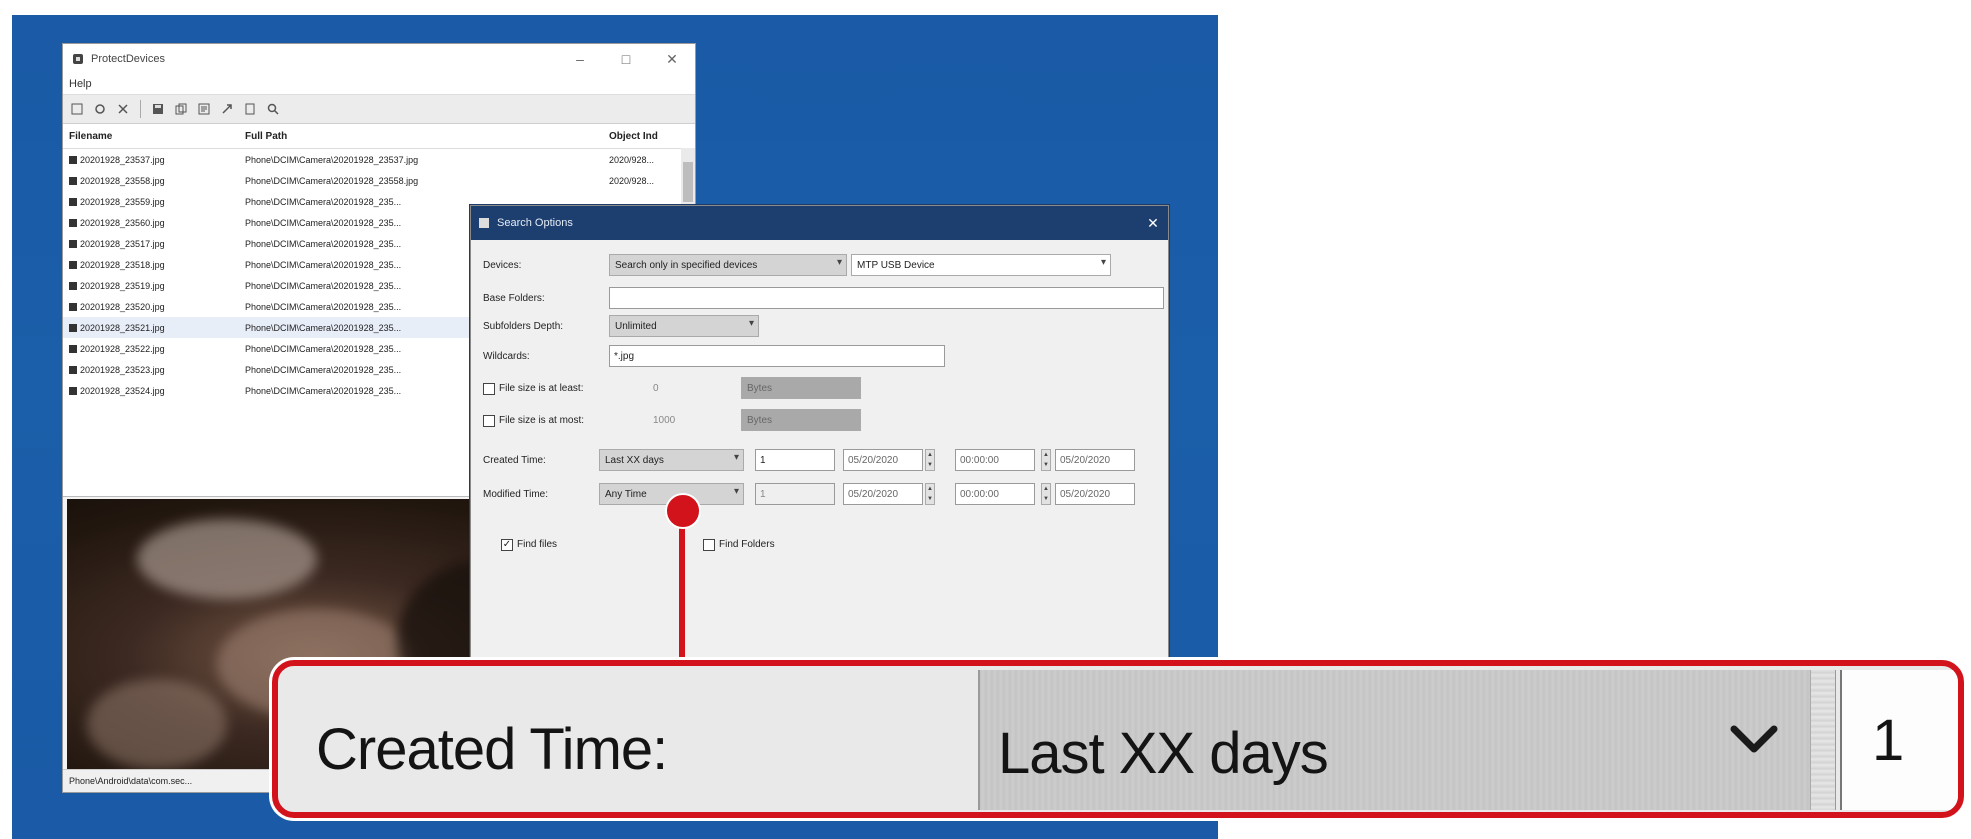 The width and height of the screenshot is (1971, 839). Describe the element at coordinates (1046, 494) in the screenshot. I see `modified-time-from-spinner: ▲ ▼` at that location.